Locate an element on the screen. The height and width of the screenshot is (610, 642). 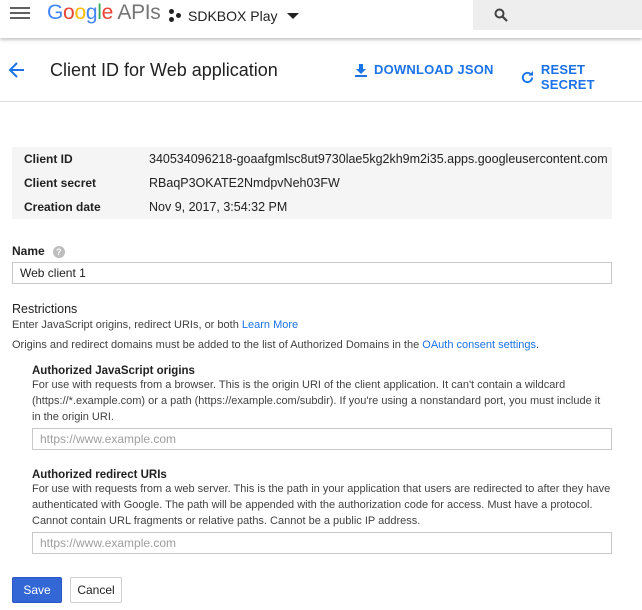
search-box is located at coordinates (557, 15).